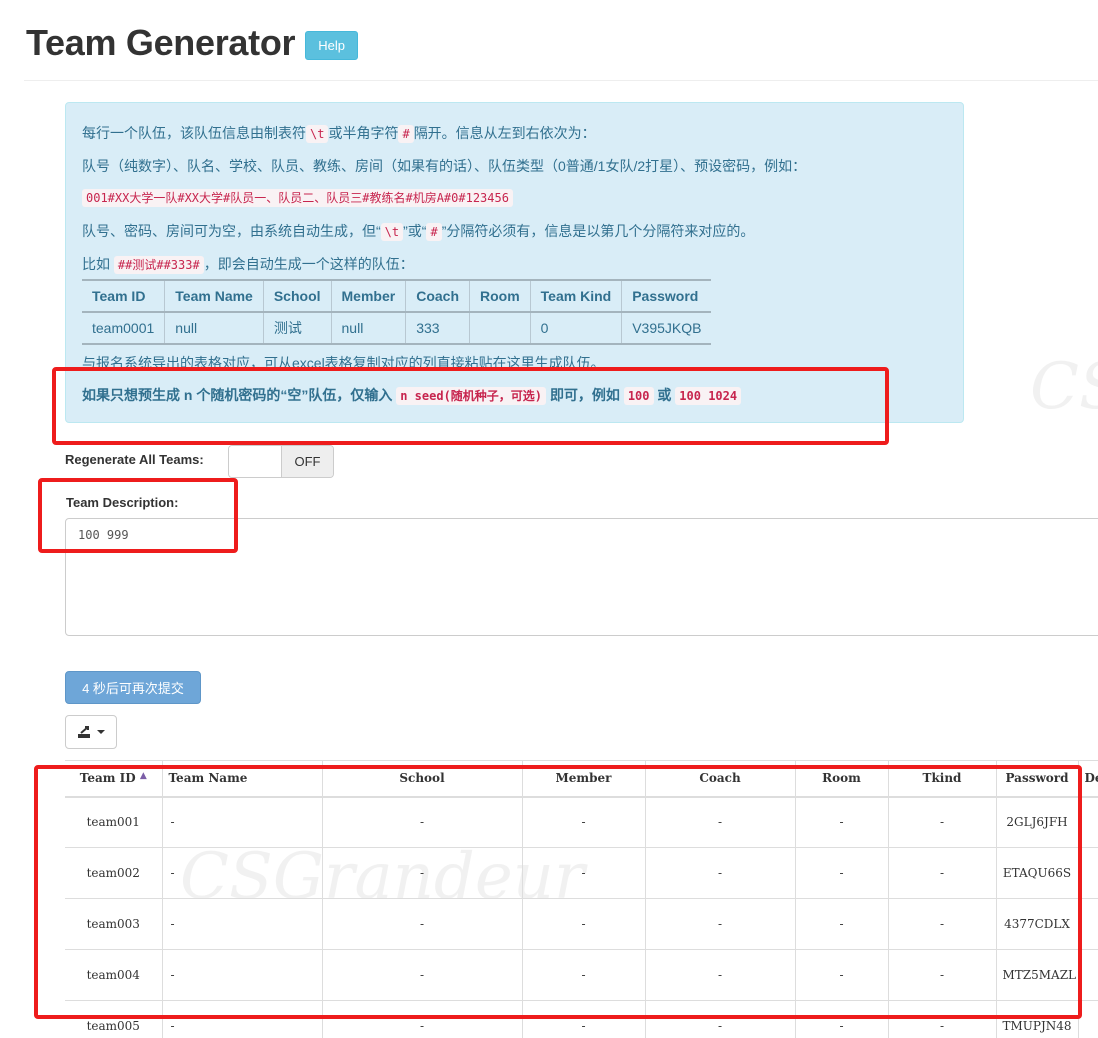  Describe the element at coordinates (504, 133) in the screenshot. I see `text: 隔开。信息从左到右依次为：` at that location.